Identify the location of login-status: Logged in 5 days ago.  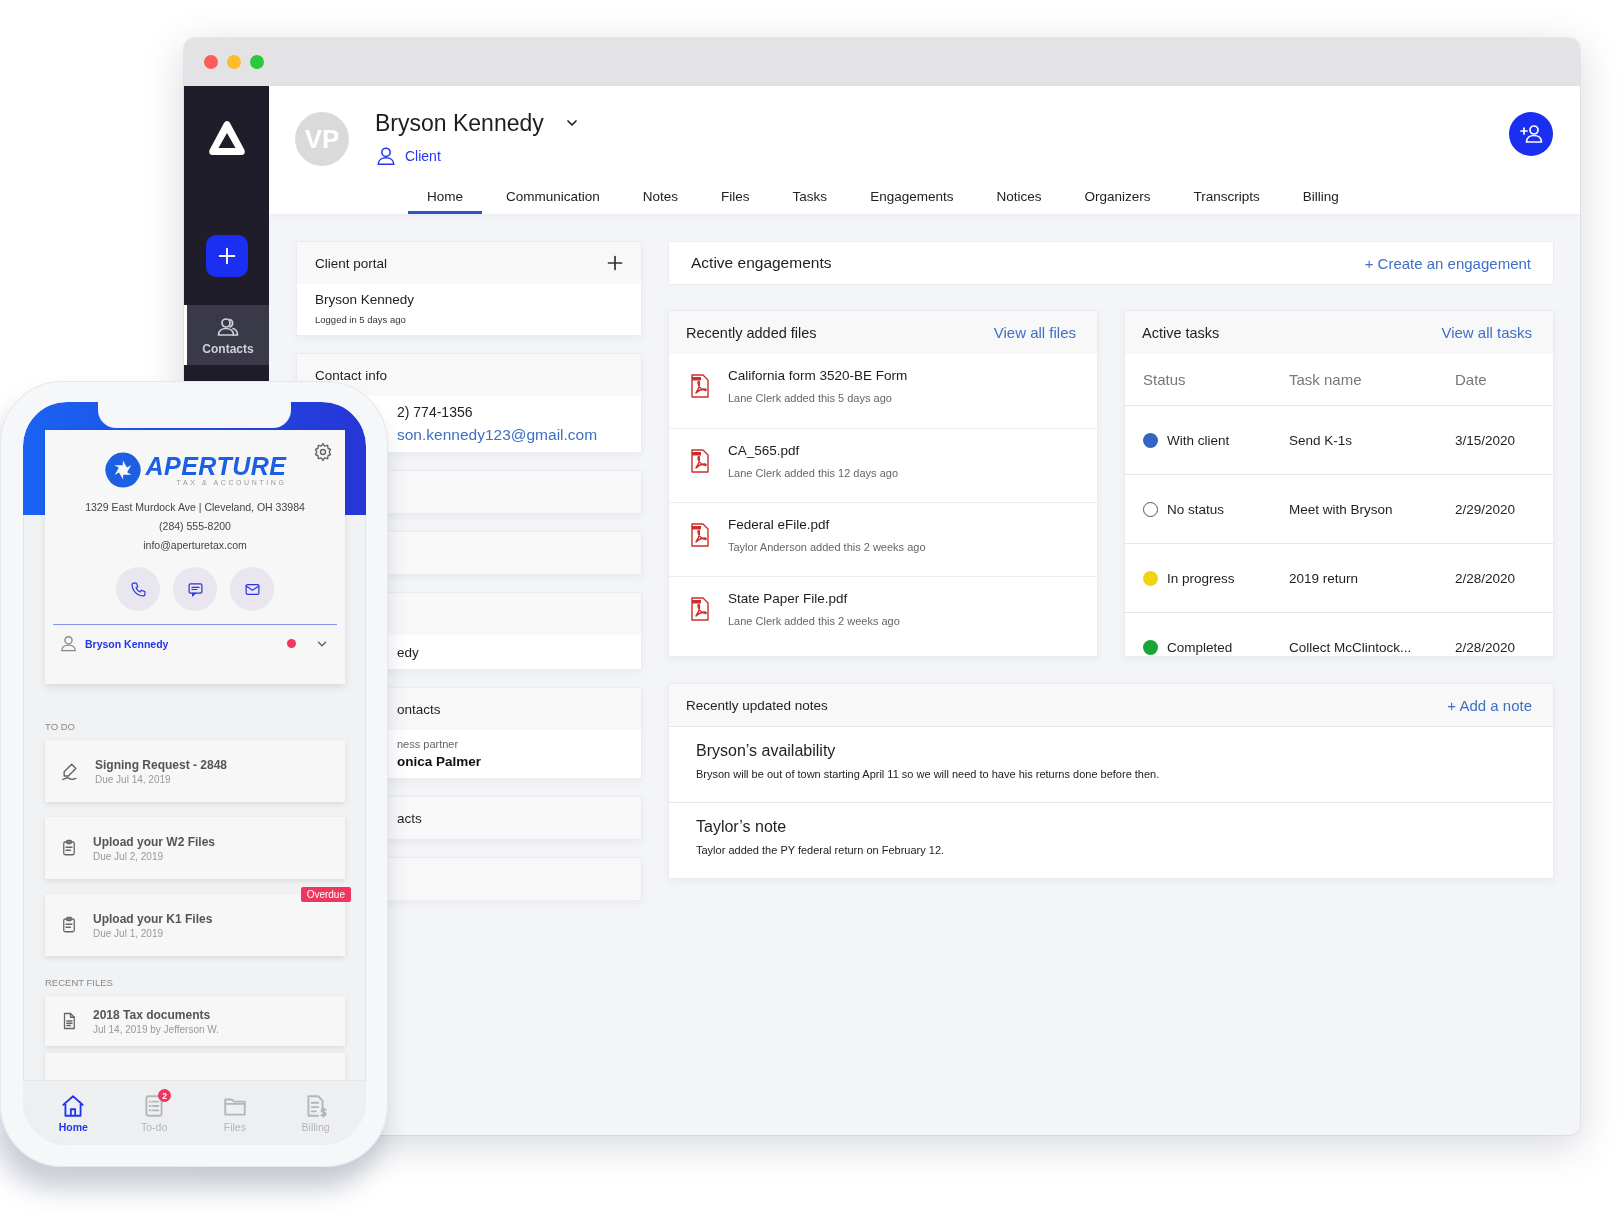
(361, 319).